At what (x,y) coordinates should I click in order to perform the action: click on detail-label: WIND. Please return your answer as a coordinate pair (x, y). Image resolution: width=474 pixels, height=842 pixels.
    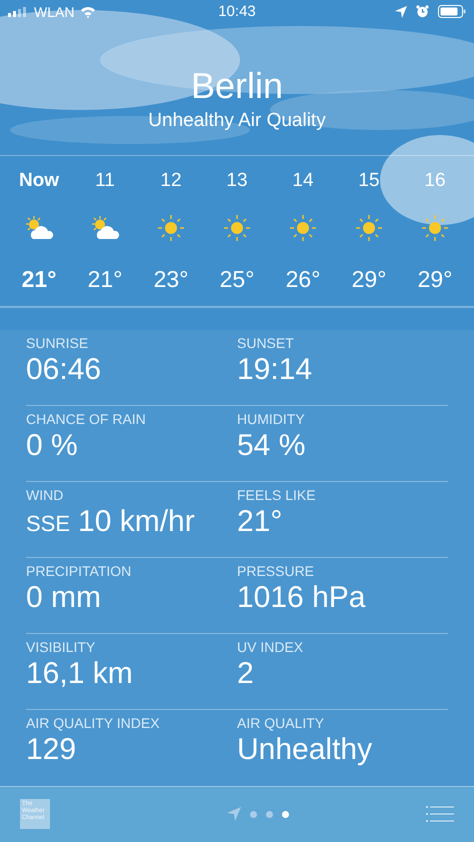
    Looking at the image, I should click on (45, 494).